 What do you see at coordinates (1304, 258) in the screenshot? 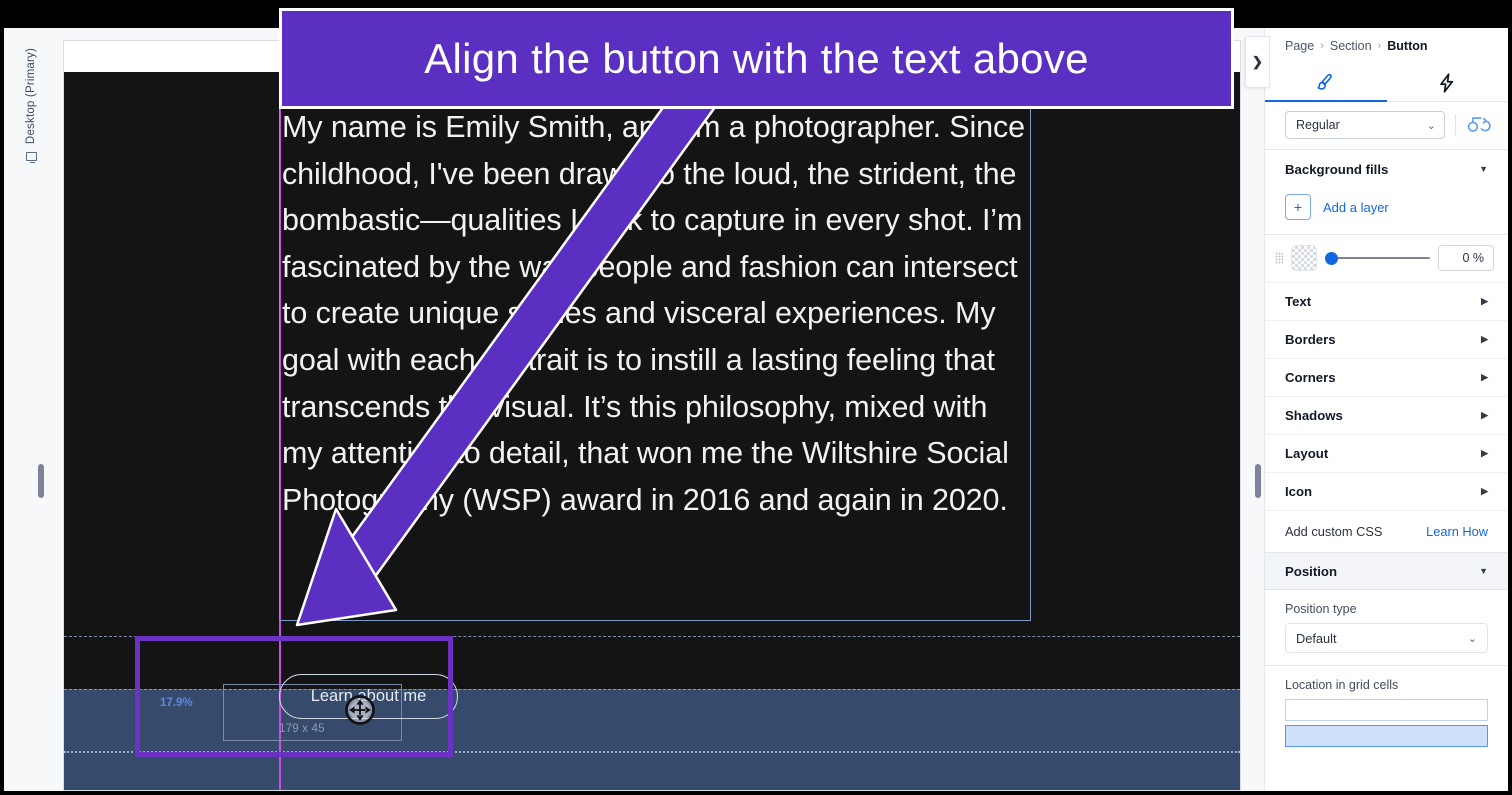
I see `fill-color-swatch` at bounding box center [1304, 258].